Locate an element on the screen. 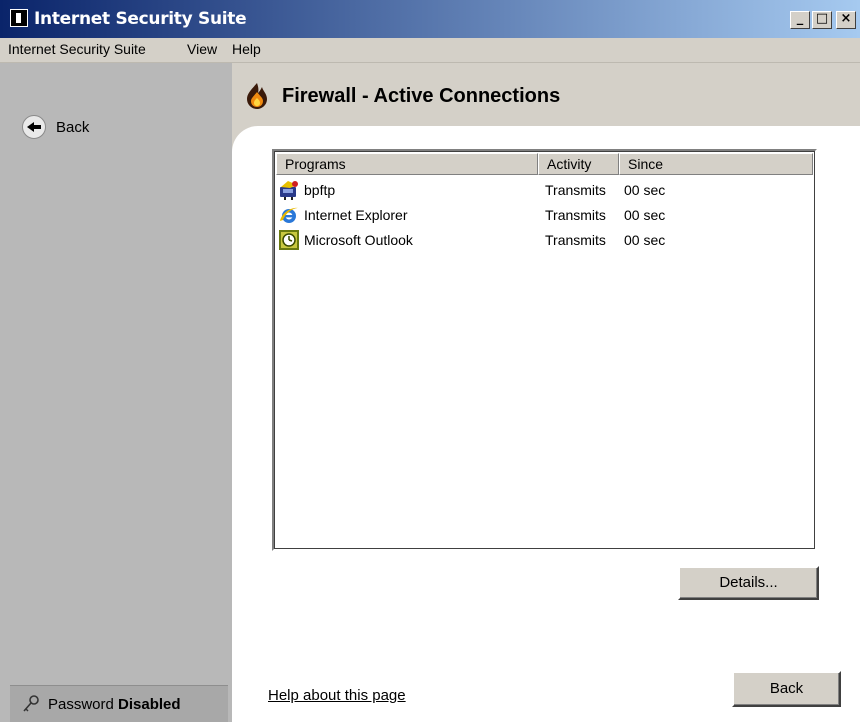 The image size is (860, 722). list-header: Programs Activity Since is located at coordinates (544, 164).